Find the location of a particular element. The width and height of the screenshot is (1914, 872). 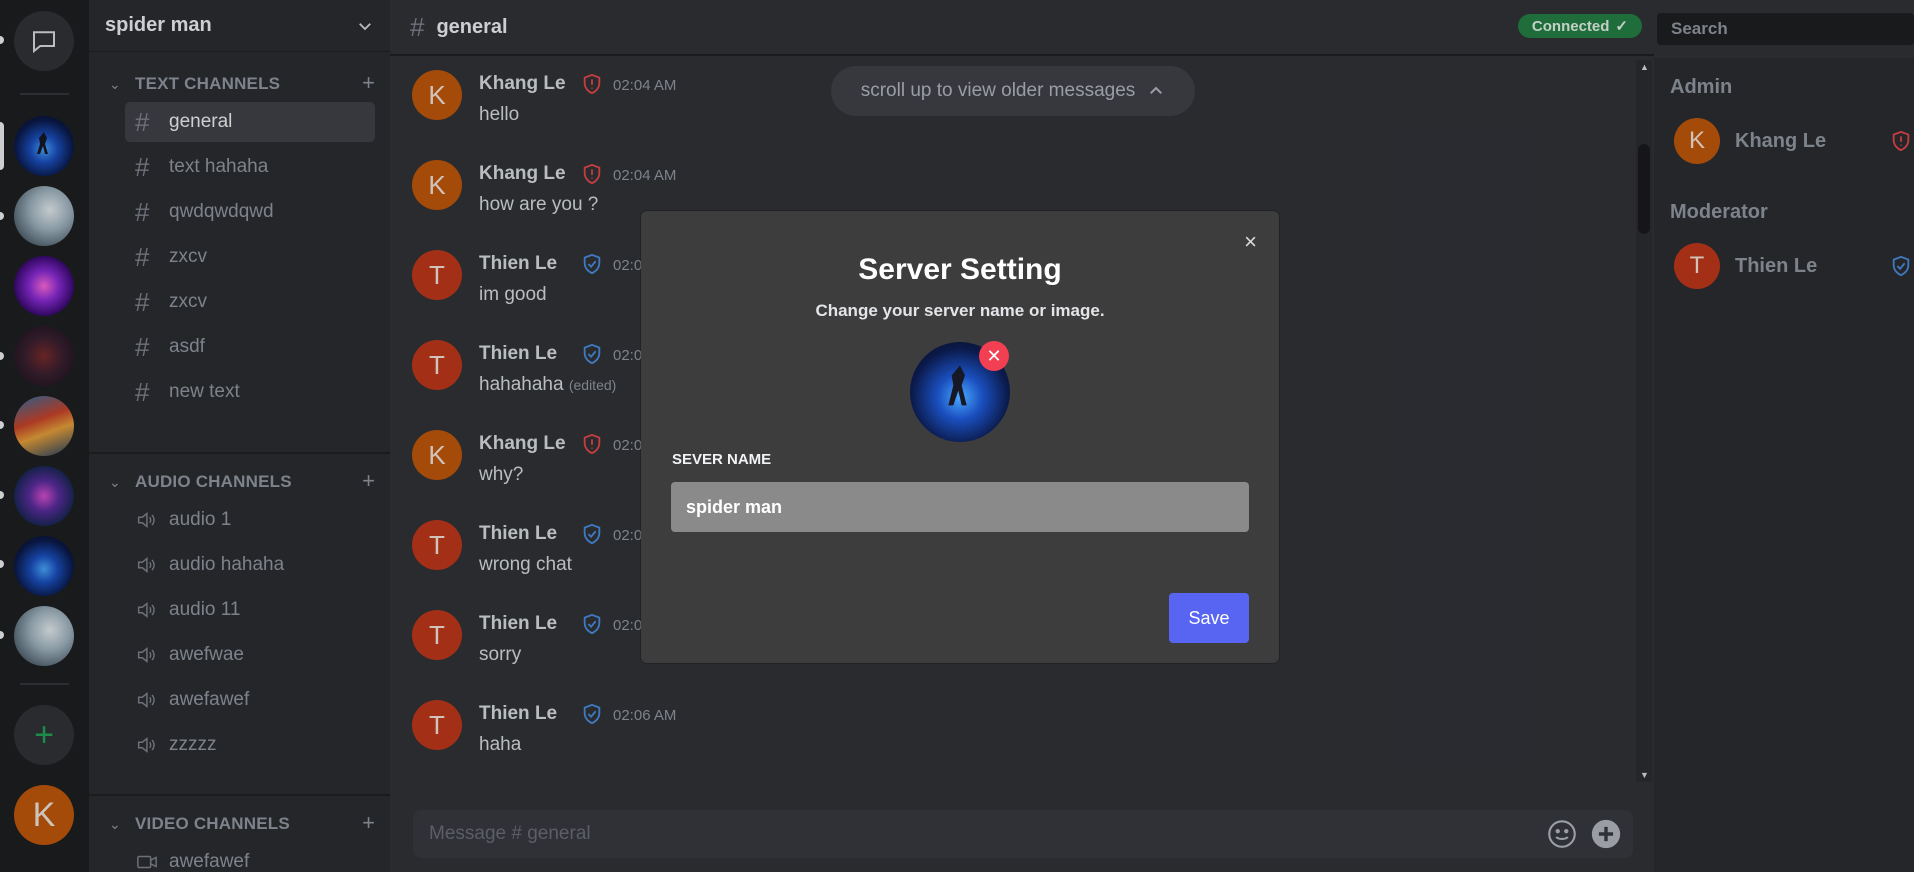

server-name-input is located at coordinates (960, 507).